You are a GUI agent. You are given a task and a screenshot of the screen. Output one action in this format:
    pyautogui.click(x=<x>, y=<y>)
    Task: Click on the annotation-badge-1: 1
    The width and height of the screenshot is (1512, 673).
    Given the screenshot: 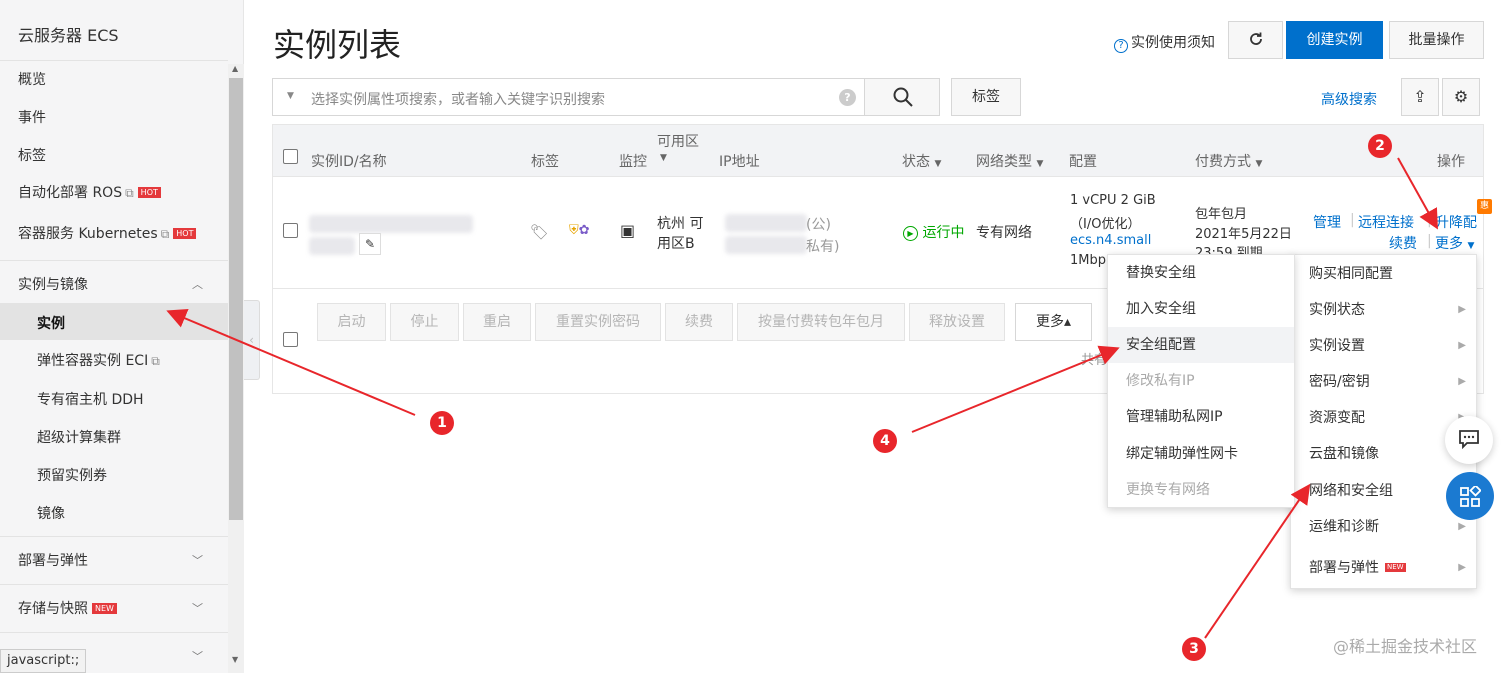 What is the action you would take?
    pyautogui.click(x=442, y=423)
    